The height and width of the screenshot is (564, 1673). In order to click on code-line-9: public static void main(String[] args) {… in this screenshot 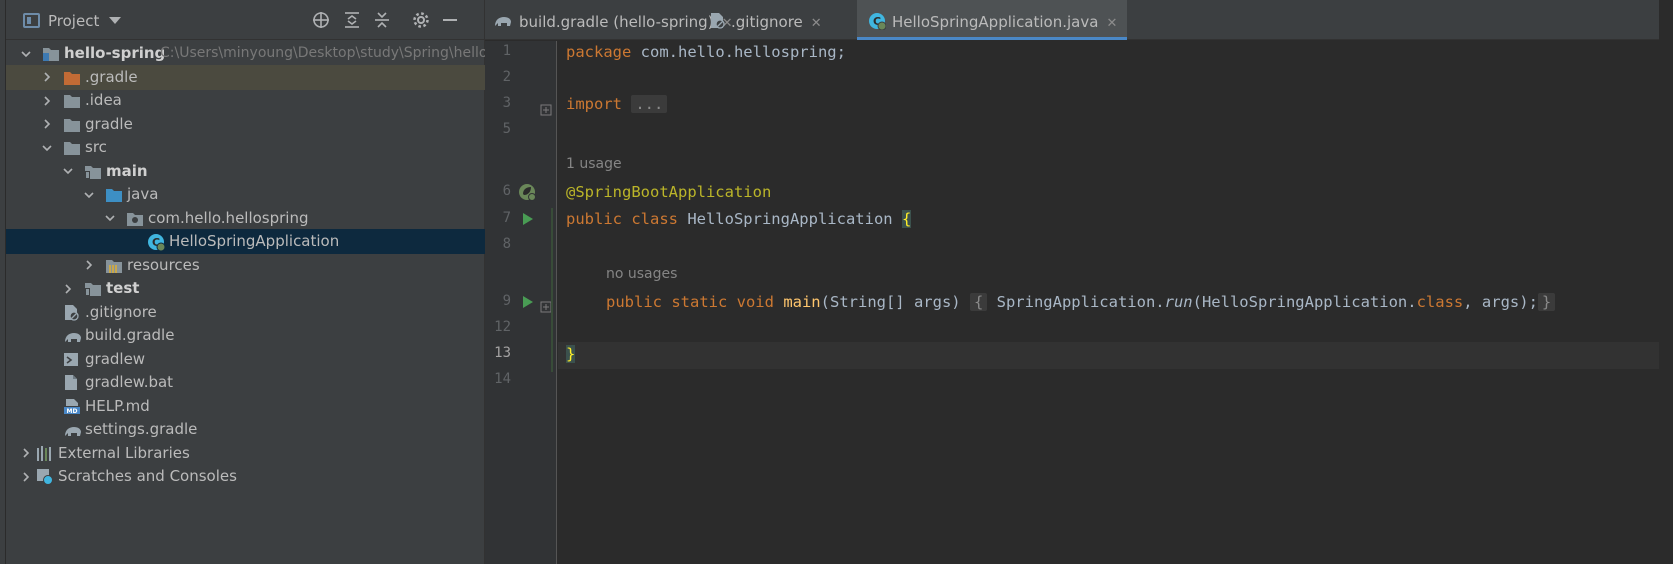, I will do `click(1081, 302)`.